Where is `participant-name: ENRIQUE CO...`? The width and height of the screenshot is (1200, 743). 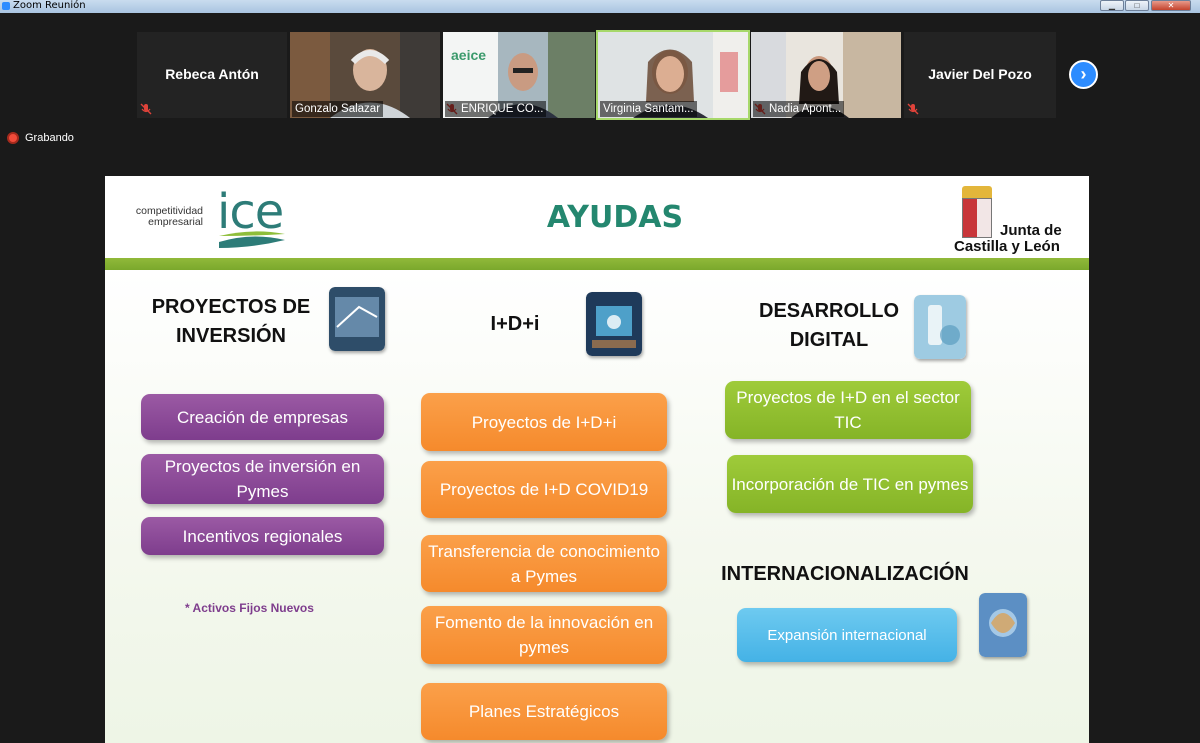 participant-name: ENRIQUE CO... is located at coordinates (496, 109).